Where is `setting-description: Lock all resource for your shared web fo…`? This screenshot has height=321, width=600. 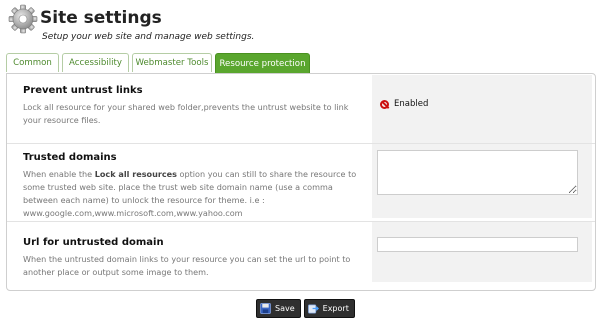 setting-description: Lock all resource for your shared web fo… is located at coordinates (186, 113).